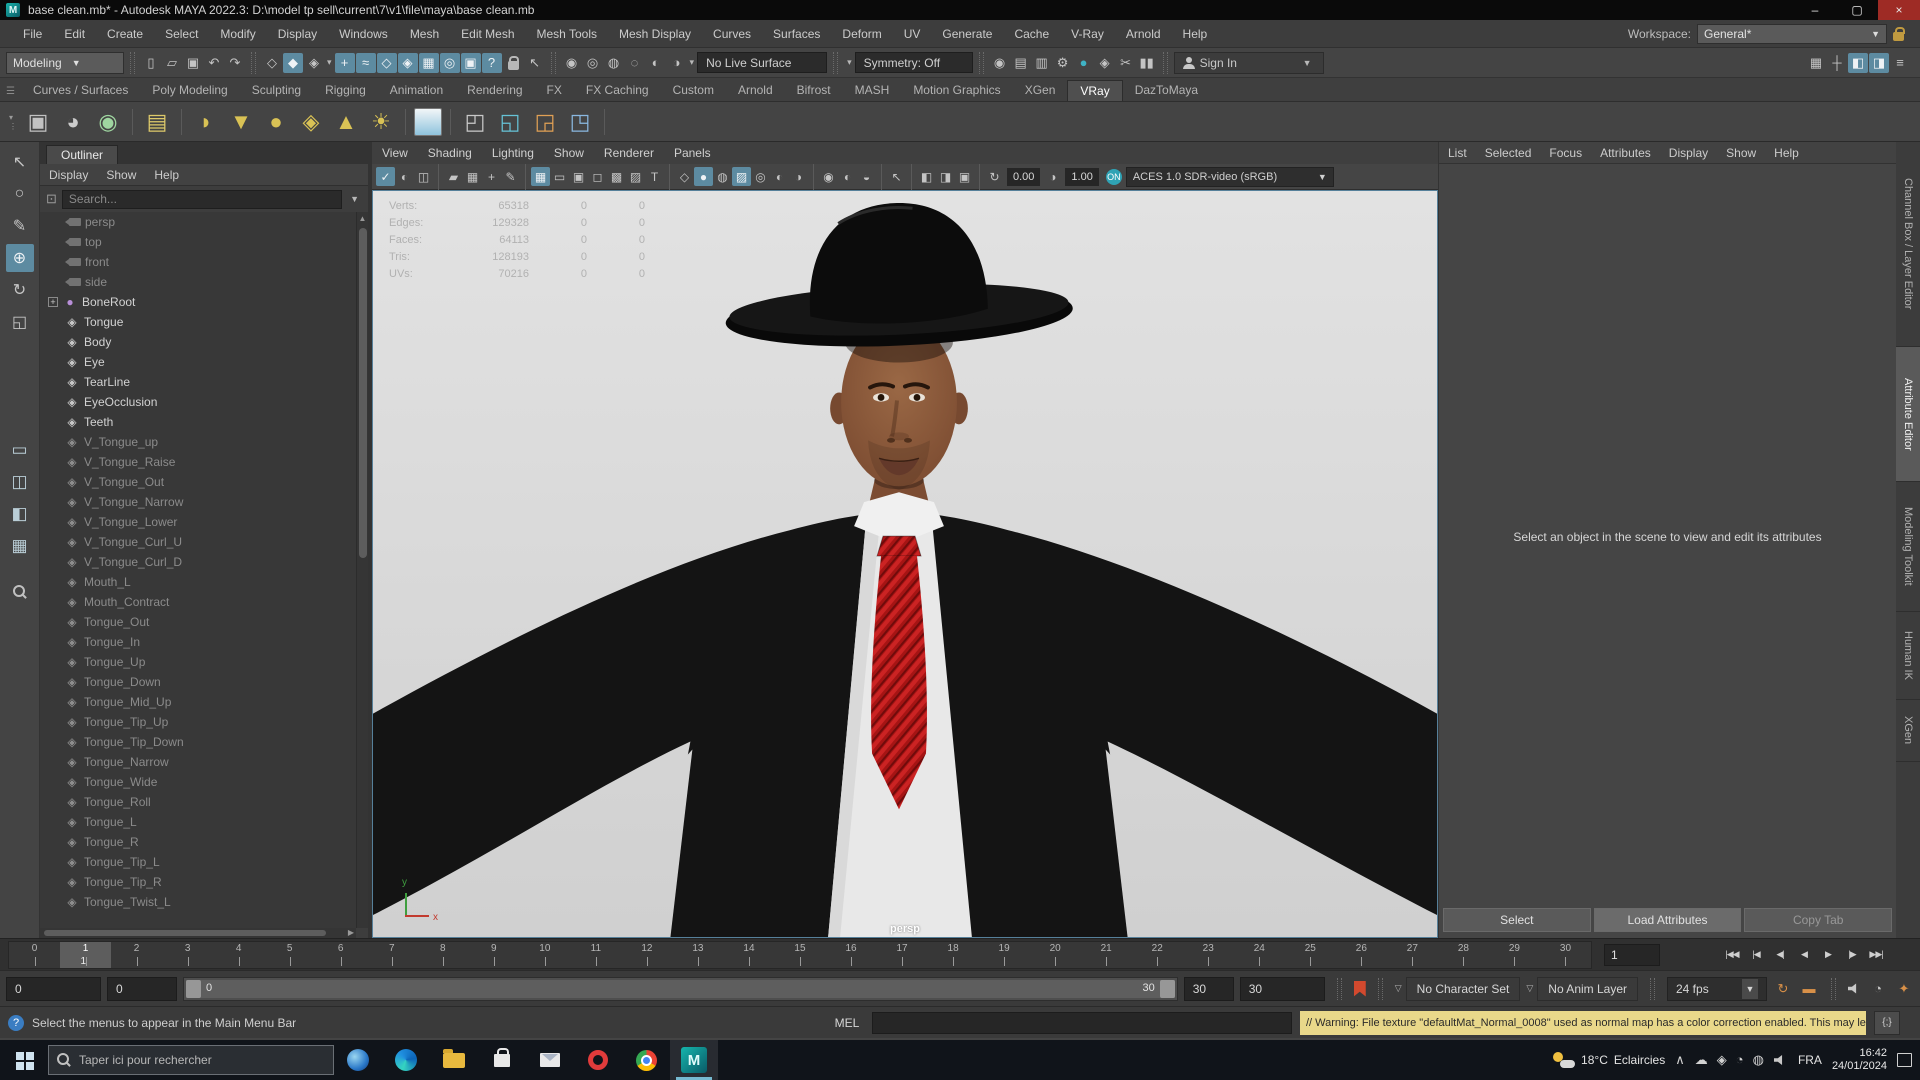 The image size is (1920, 1080). I want to click on ae-menu-selected: Selected, so click(1508, 153).